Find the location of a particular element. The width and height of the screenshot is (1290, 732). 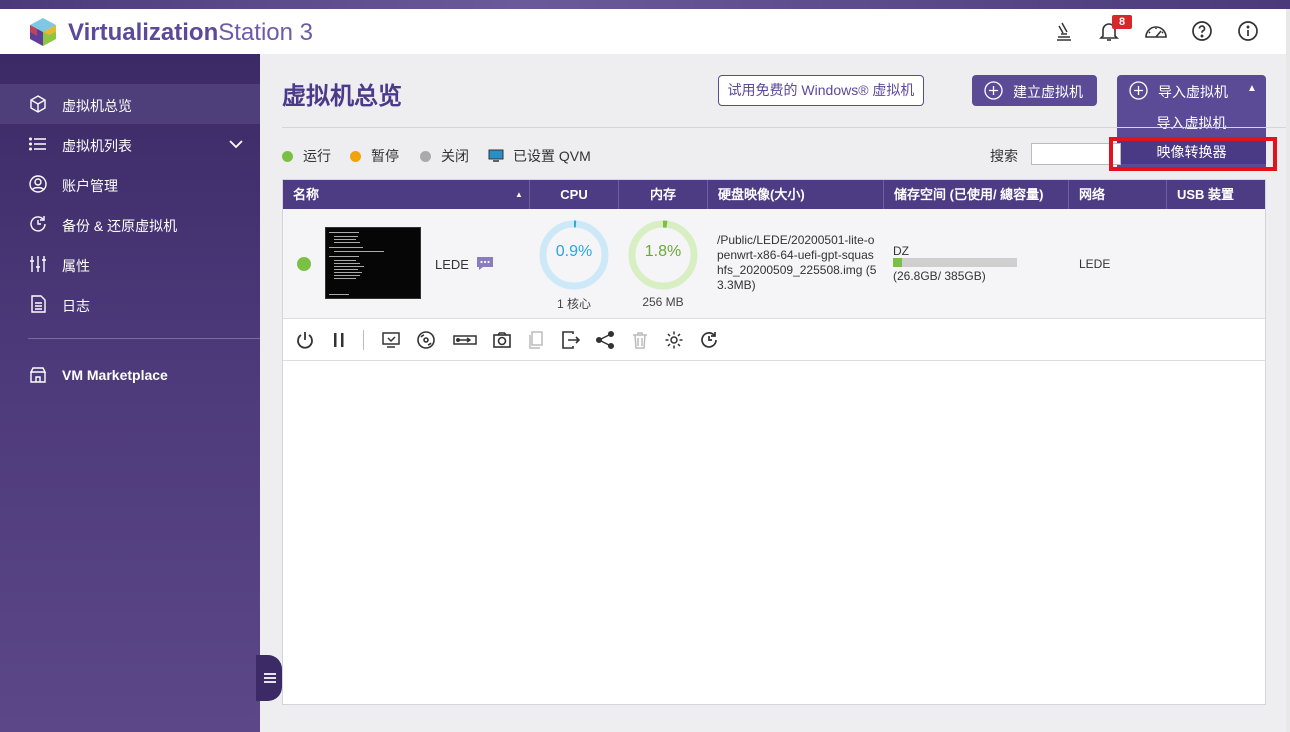

import-vm-label: 导入虚拟机 is located at coordinates (1193, 92).